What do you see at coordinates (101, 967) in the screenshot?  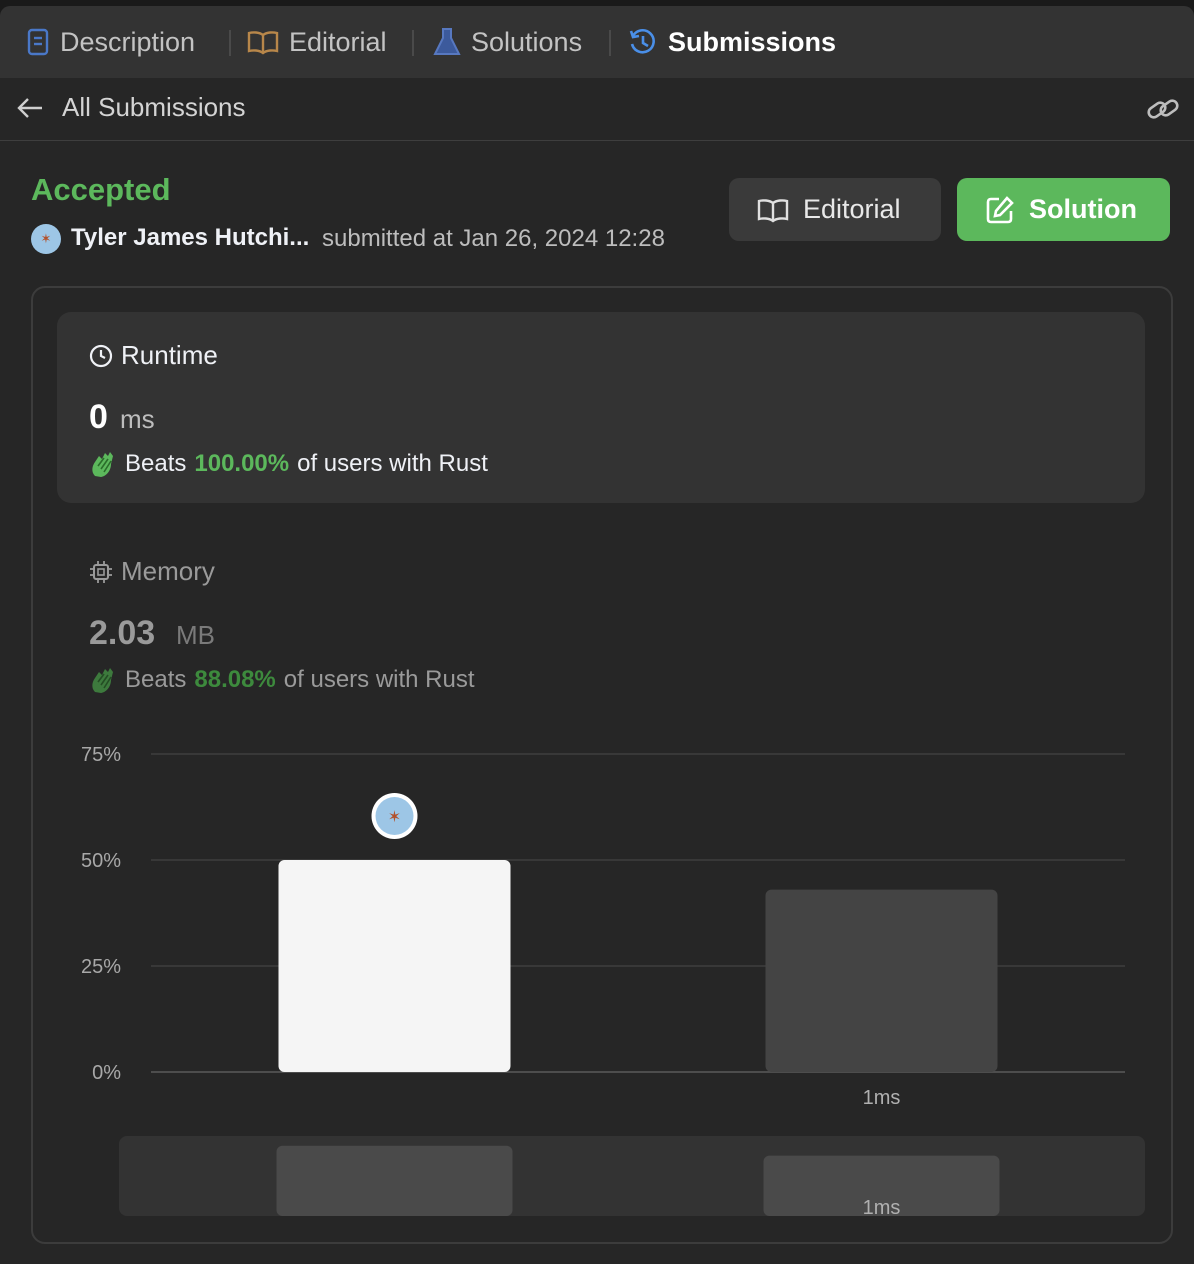 I see `y-tick-label: 25%` at bounding box center [101, 967].